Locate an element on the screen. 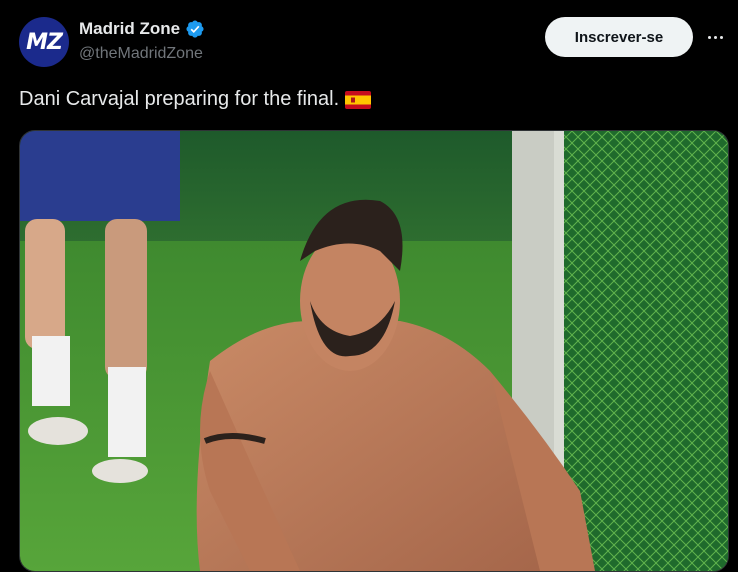 The width and height of the screenshot is (738, 572). avatar-logo-text: MZ is located at coordinates (44, 42).